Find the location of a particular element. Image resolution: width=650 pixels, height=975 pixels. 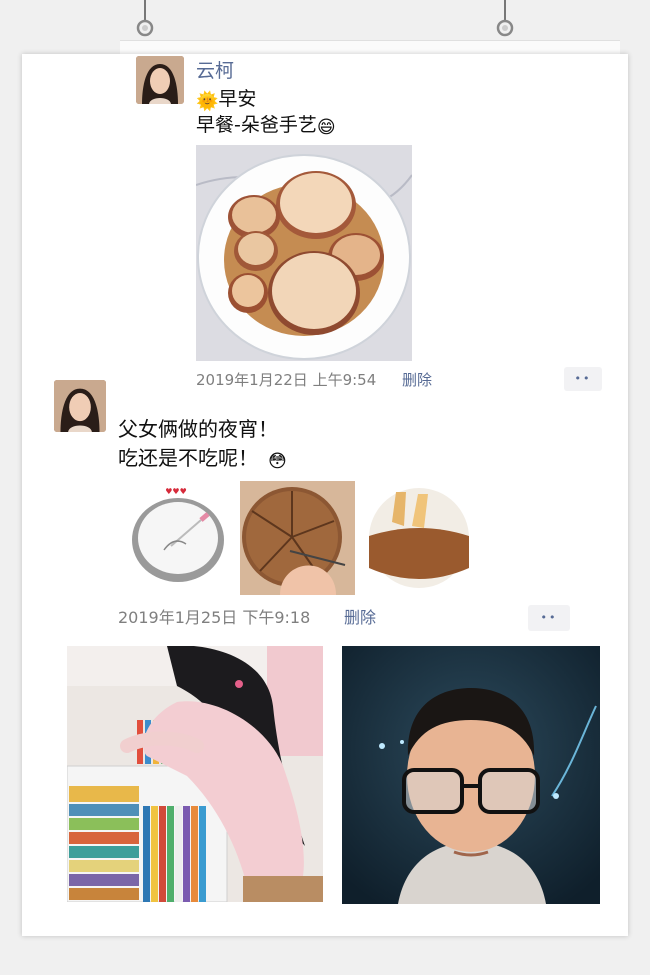

post-text-line: 吃还是不吃呢！ 😳 is located at coordinates (202, 460).